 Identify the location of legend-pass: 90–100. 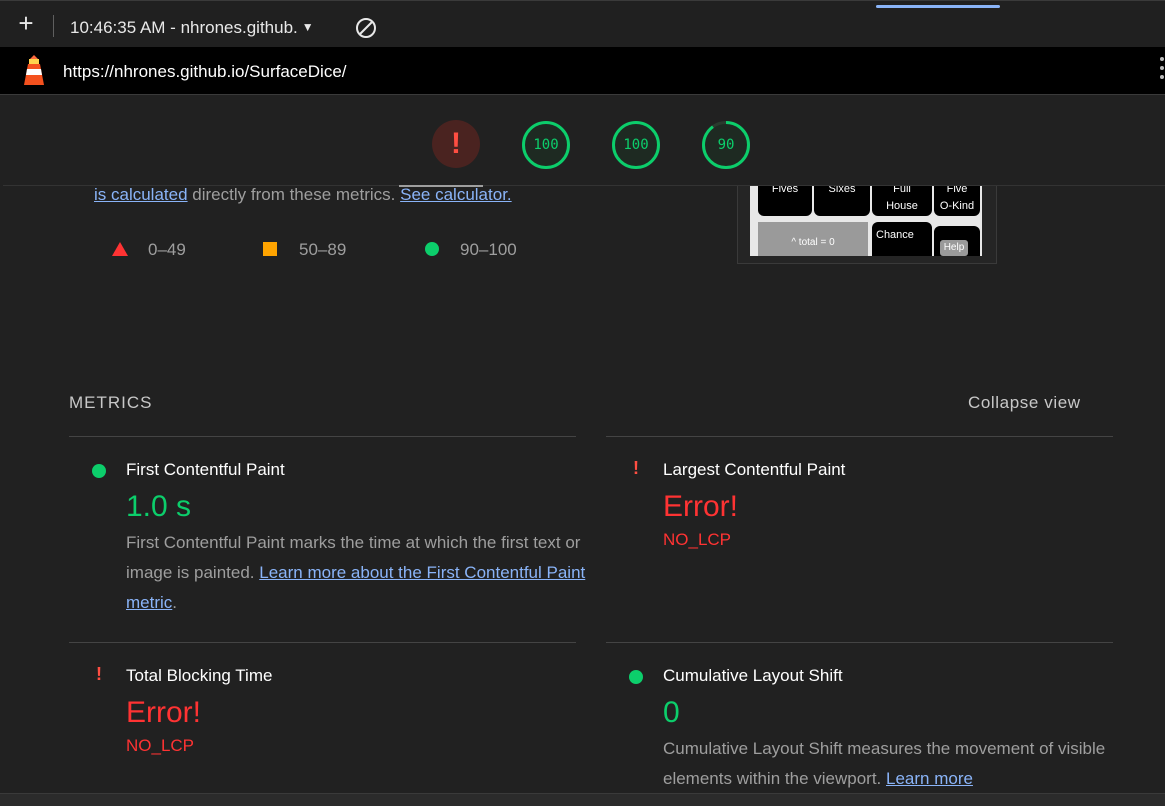
(471, 250).